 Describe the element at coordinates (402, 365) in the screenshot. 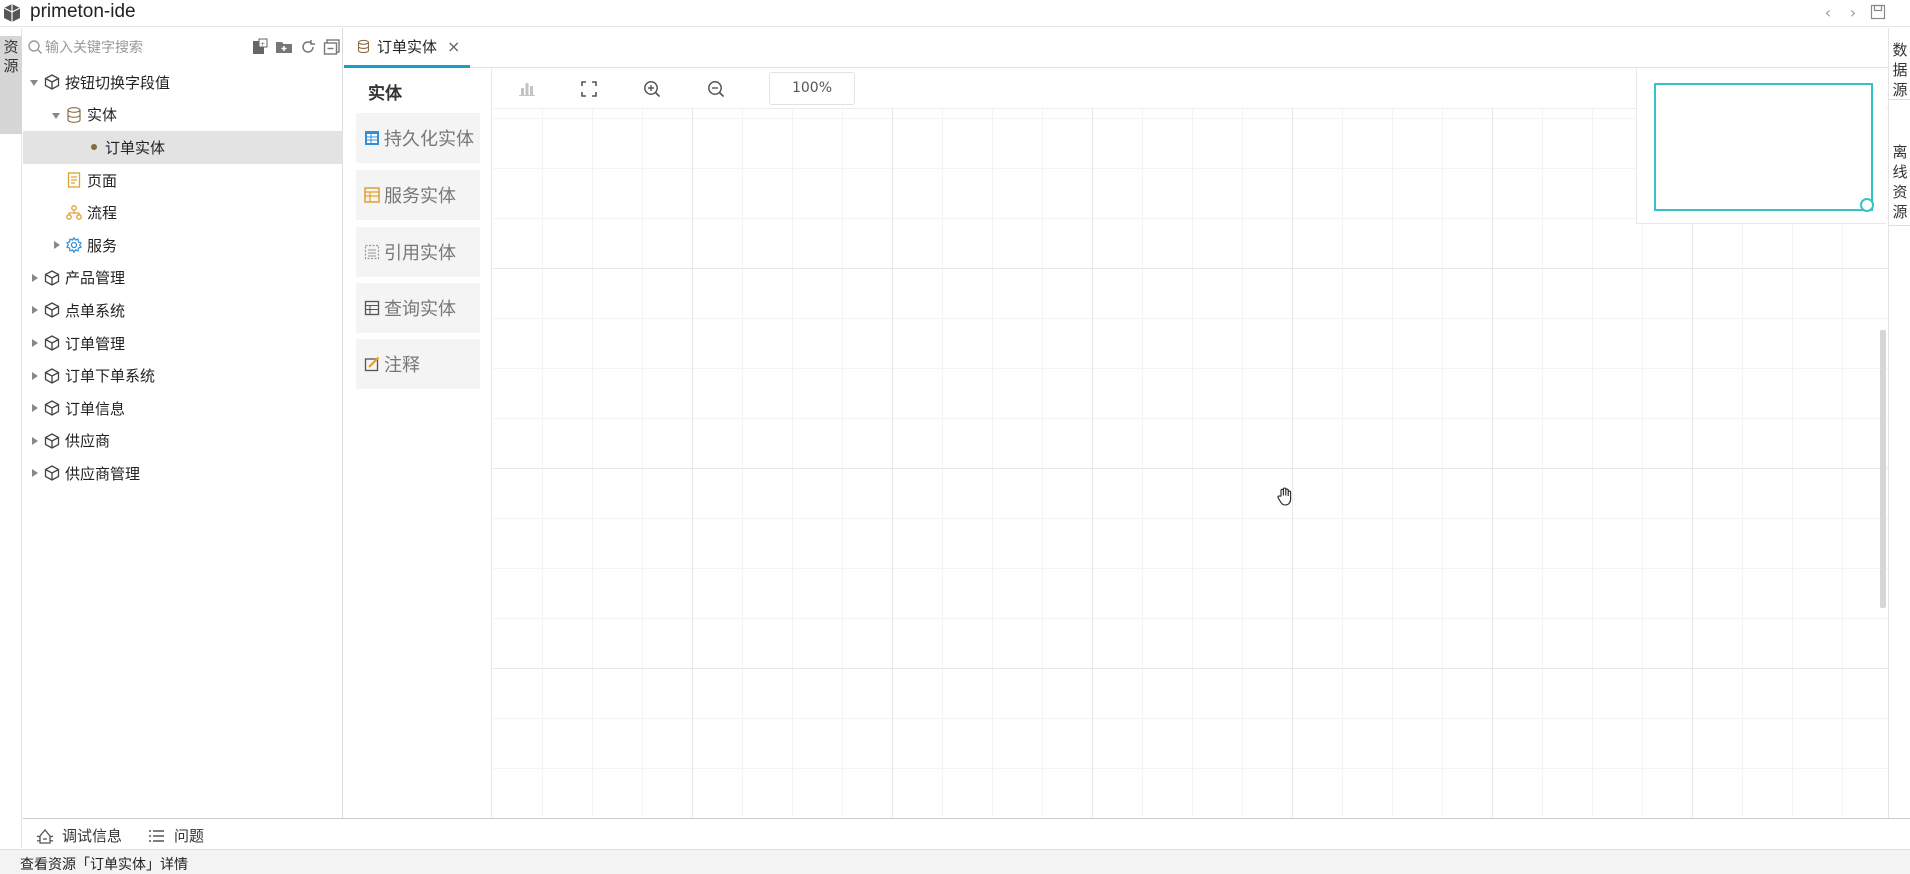

I see `palette-item-label: 注释` at that location.